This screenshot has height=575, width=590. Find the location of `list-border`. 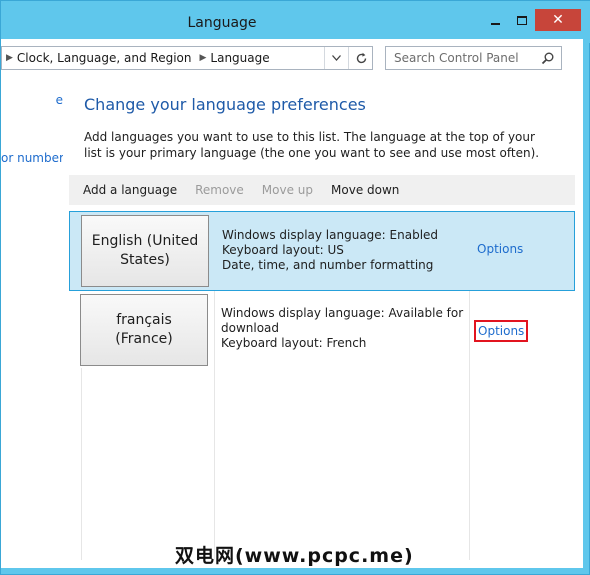

list-border is located at coordinates (81, 464).